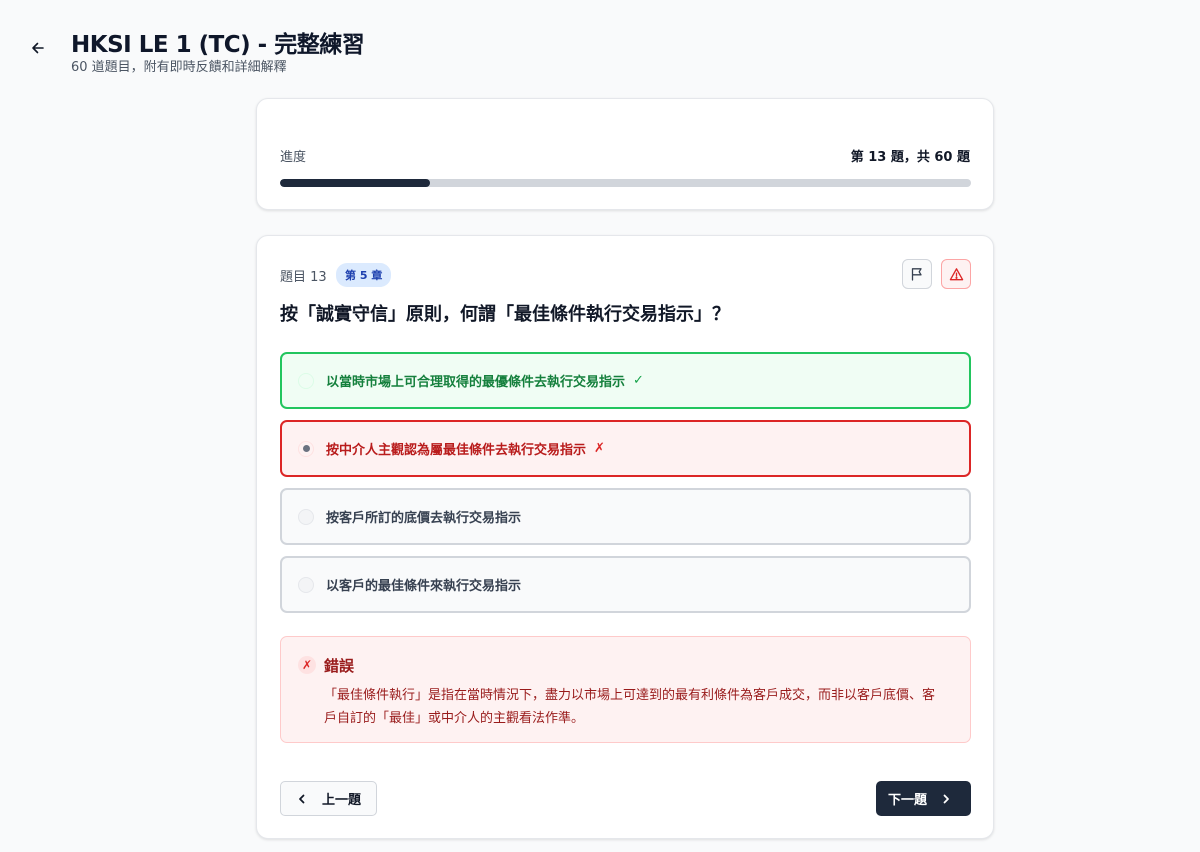 The height and width of the screenshot is (852, 1200). I want to click on flag-button, so click(917, 274).